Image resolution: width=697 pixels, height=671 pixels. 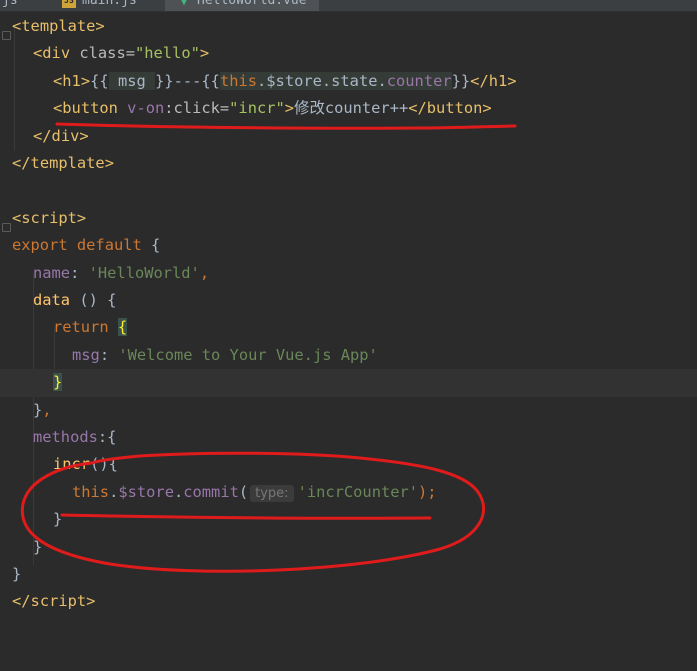 What do you see at coordinates (121, 272) in the screenshot?
I see `code-line-10: name: 'HelloWorld',` at bounding box center [121, 272].